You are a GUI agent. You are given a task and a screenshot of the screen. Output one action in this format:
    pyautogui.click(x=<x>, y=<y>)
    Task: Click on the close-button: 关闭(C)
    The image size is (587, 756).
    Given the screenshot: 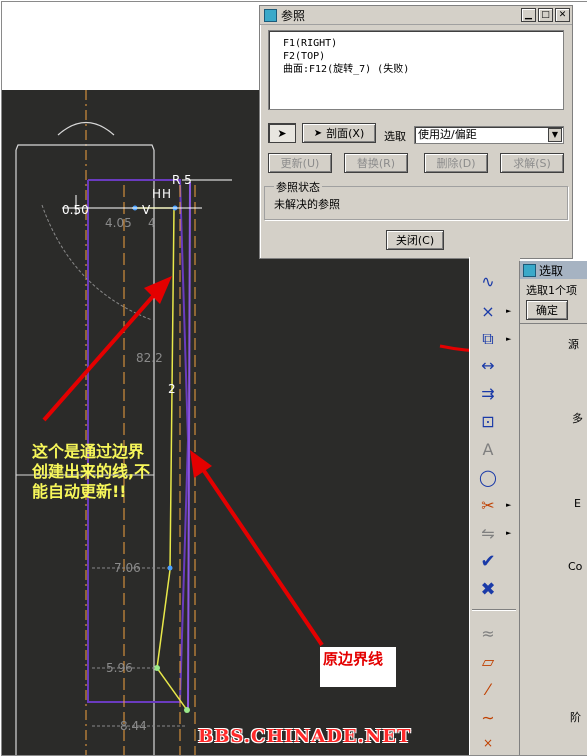 What is the action you would take?
    pyautogui.click(x=415, y=240)
    